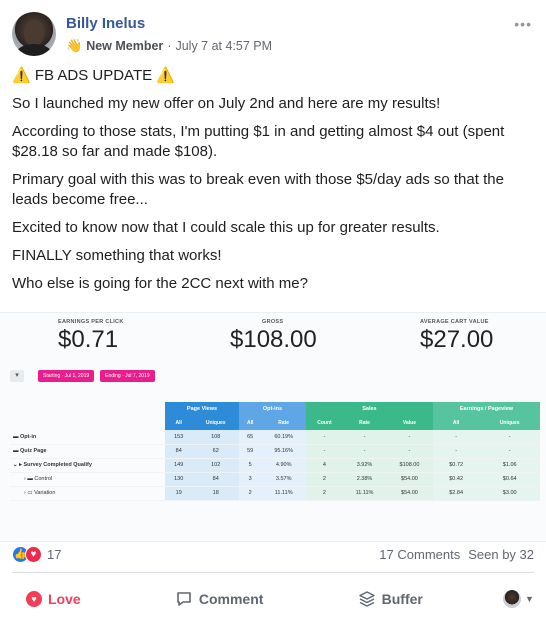 This screenshot has height=620, width=546. I want to click on comment-icon, so click(184, 599).